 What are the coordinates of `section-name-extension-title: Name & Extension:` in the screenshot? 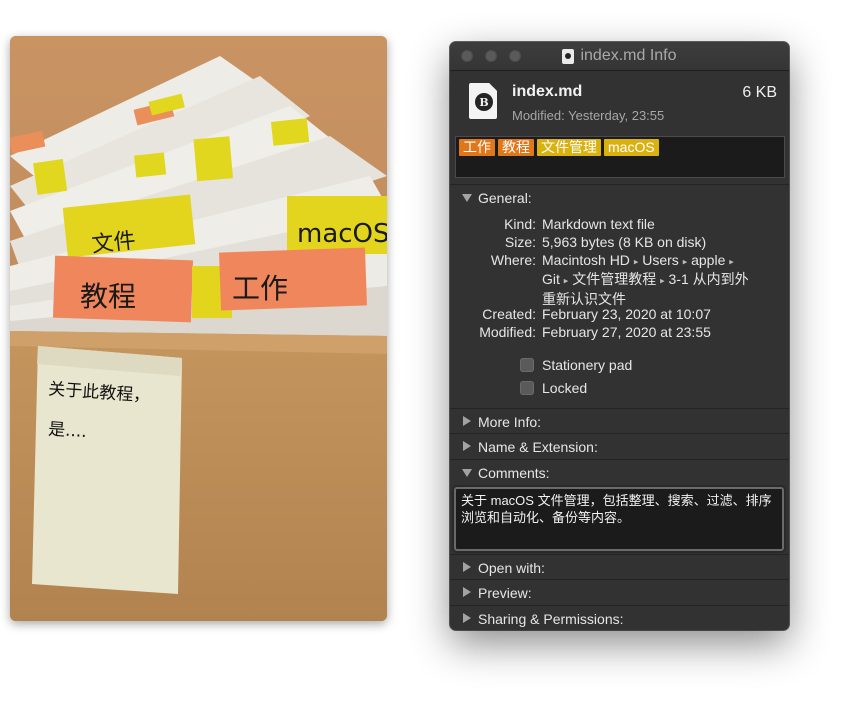 It's located at (538, 447).